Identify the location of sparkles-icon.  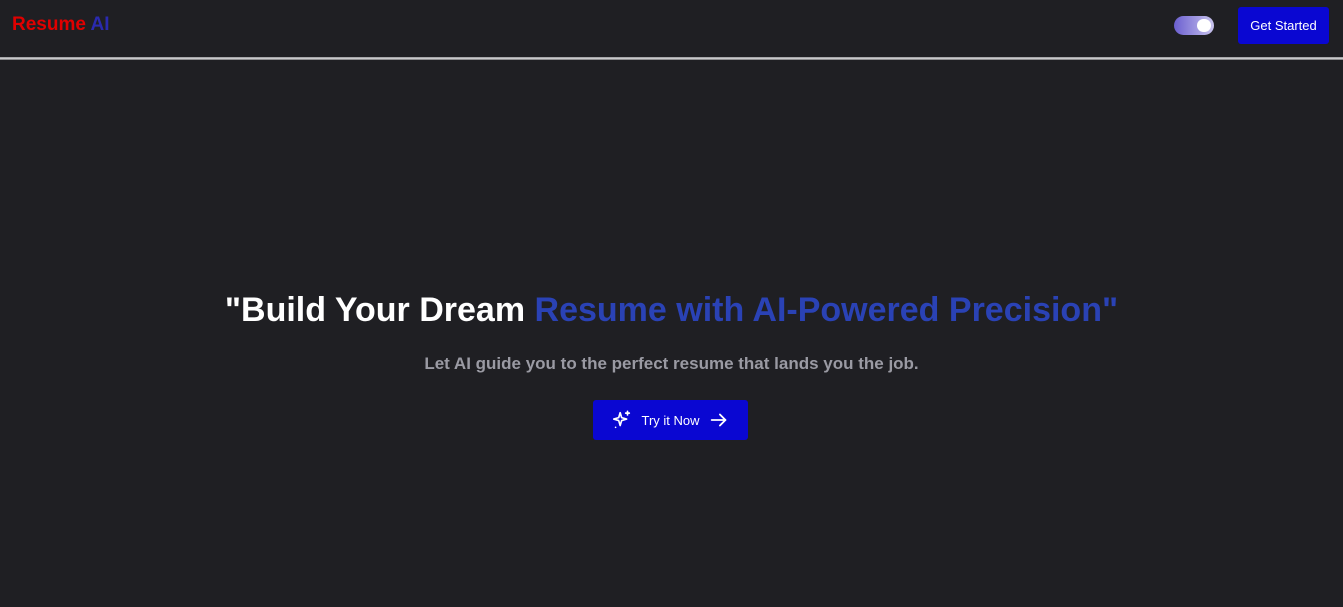
(622, 420).